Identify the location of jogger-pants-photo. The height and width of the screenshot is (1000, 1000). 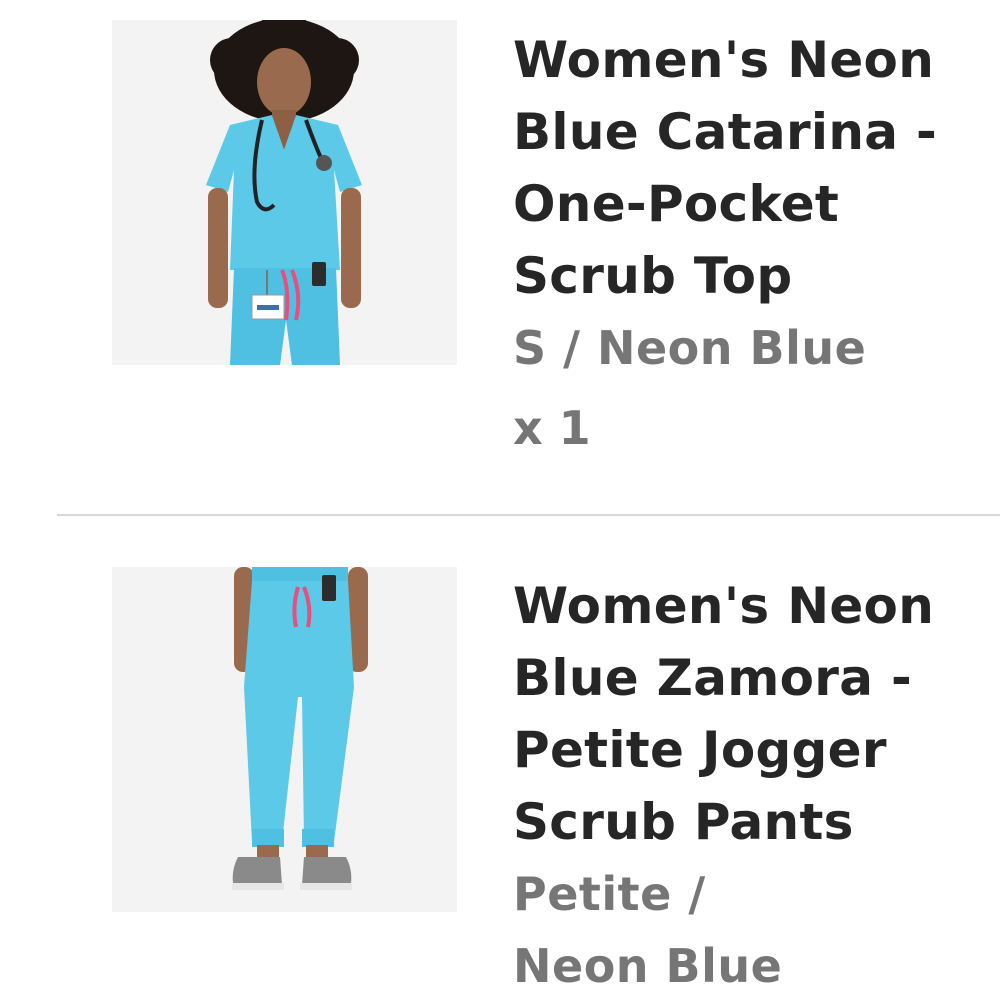
(284, 739).